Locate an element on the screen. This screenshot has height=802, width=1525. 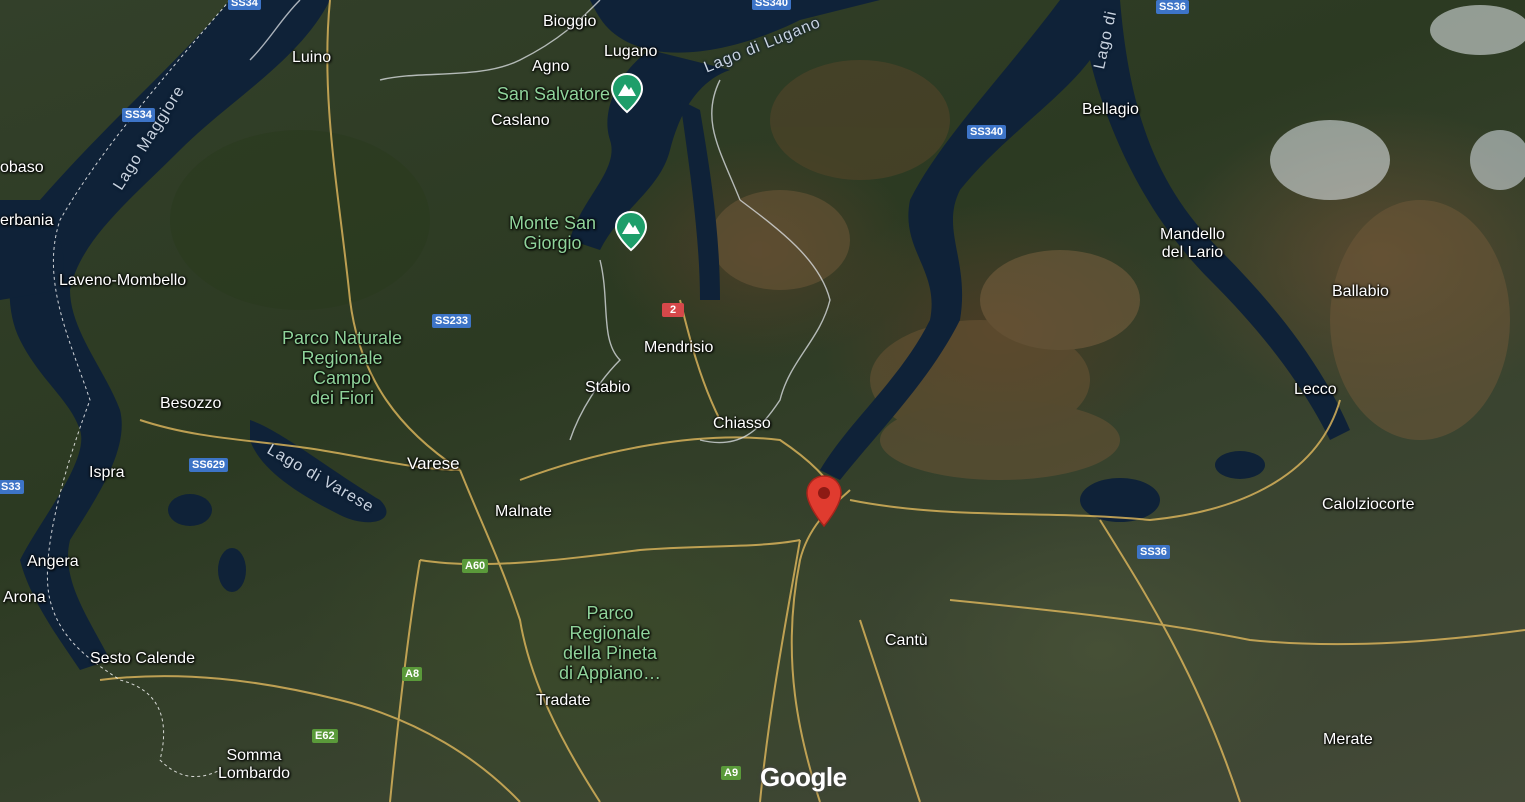
road-shield-s33: S33 is located at coordinates (12, 487).